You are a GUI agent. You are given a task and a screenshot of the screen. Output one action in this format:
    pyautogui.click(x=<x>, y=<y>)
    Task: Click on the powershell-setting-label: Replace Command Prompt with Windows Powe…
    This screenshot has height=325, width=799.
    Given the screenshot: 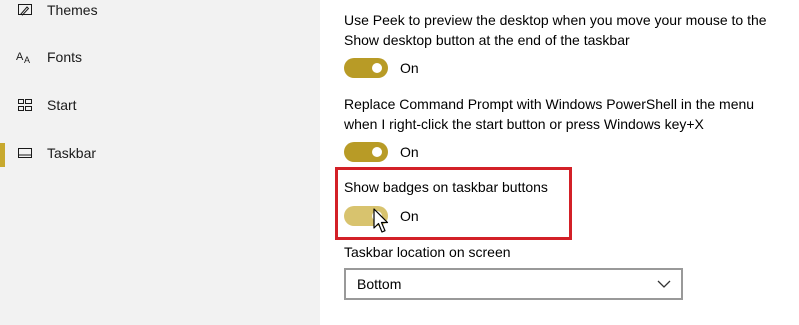 What is the action you would take?
    pyautogui.click(x=549, y=114)
    